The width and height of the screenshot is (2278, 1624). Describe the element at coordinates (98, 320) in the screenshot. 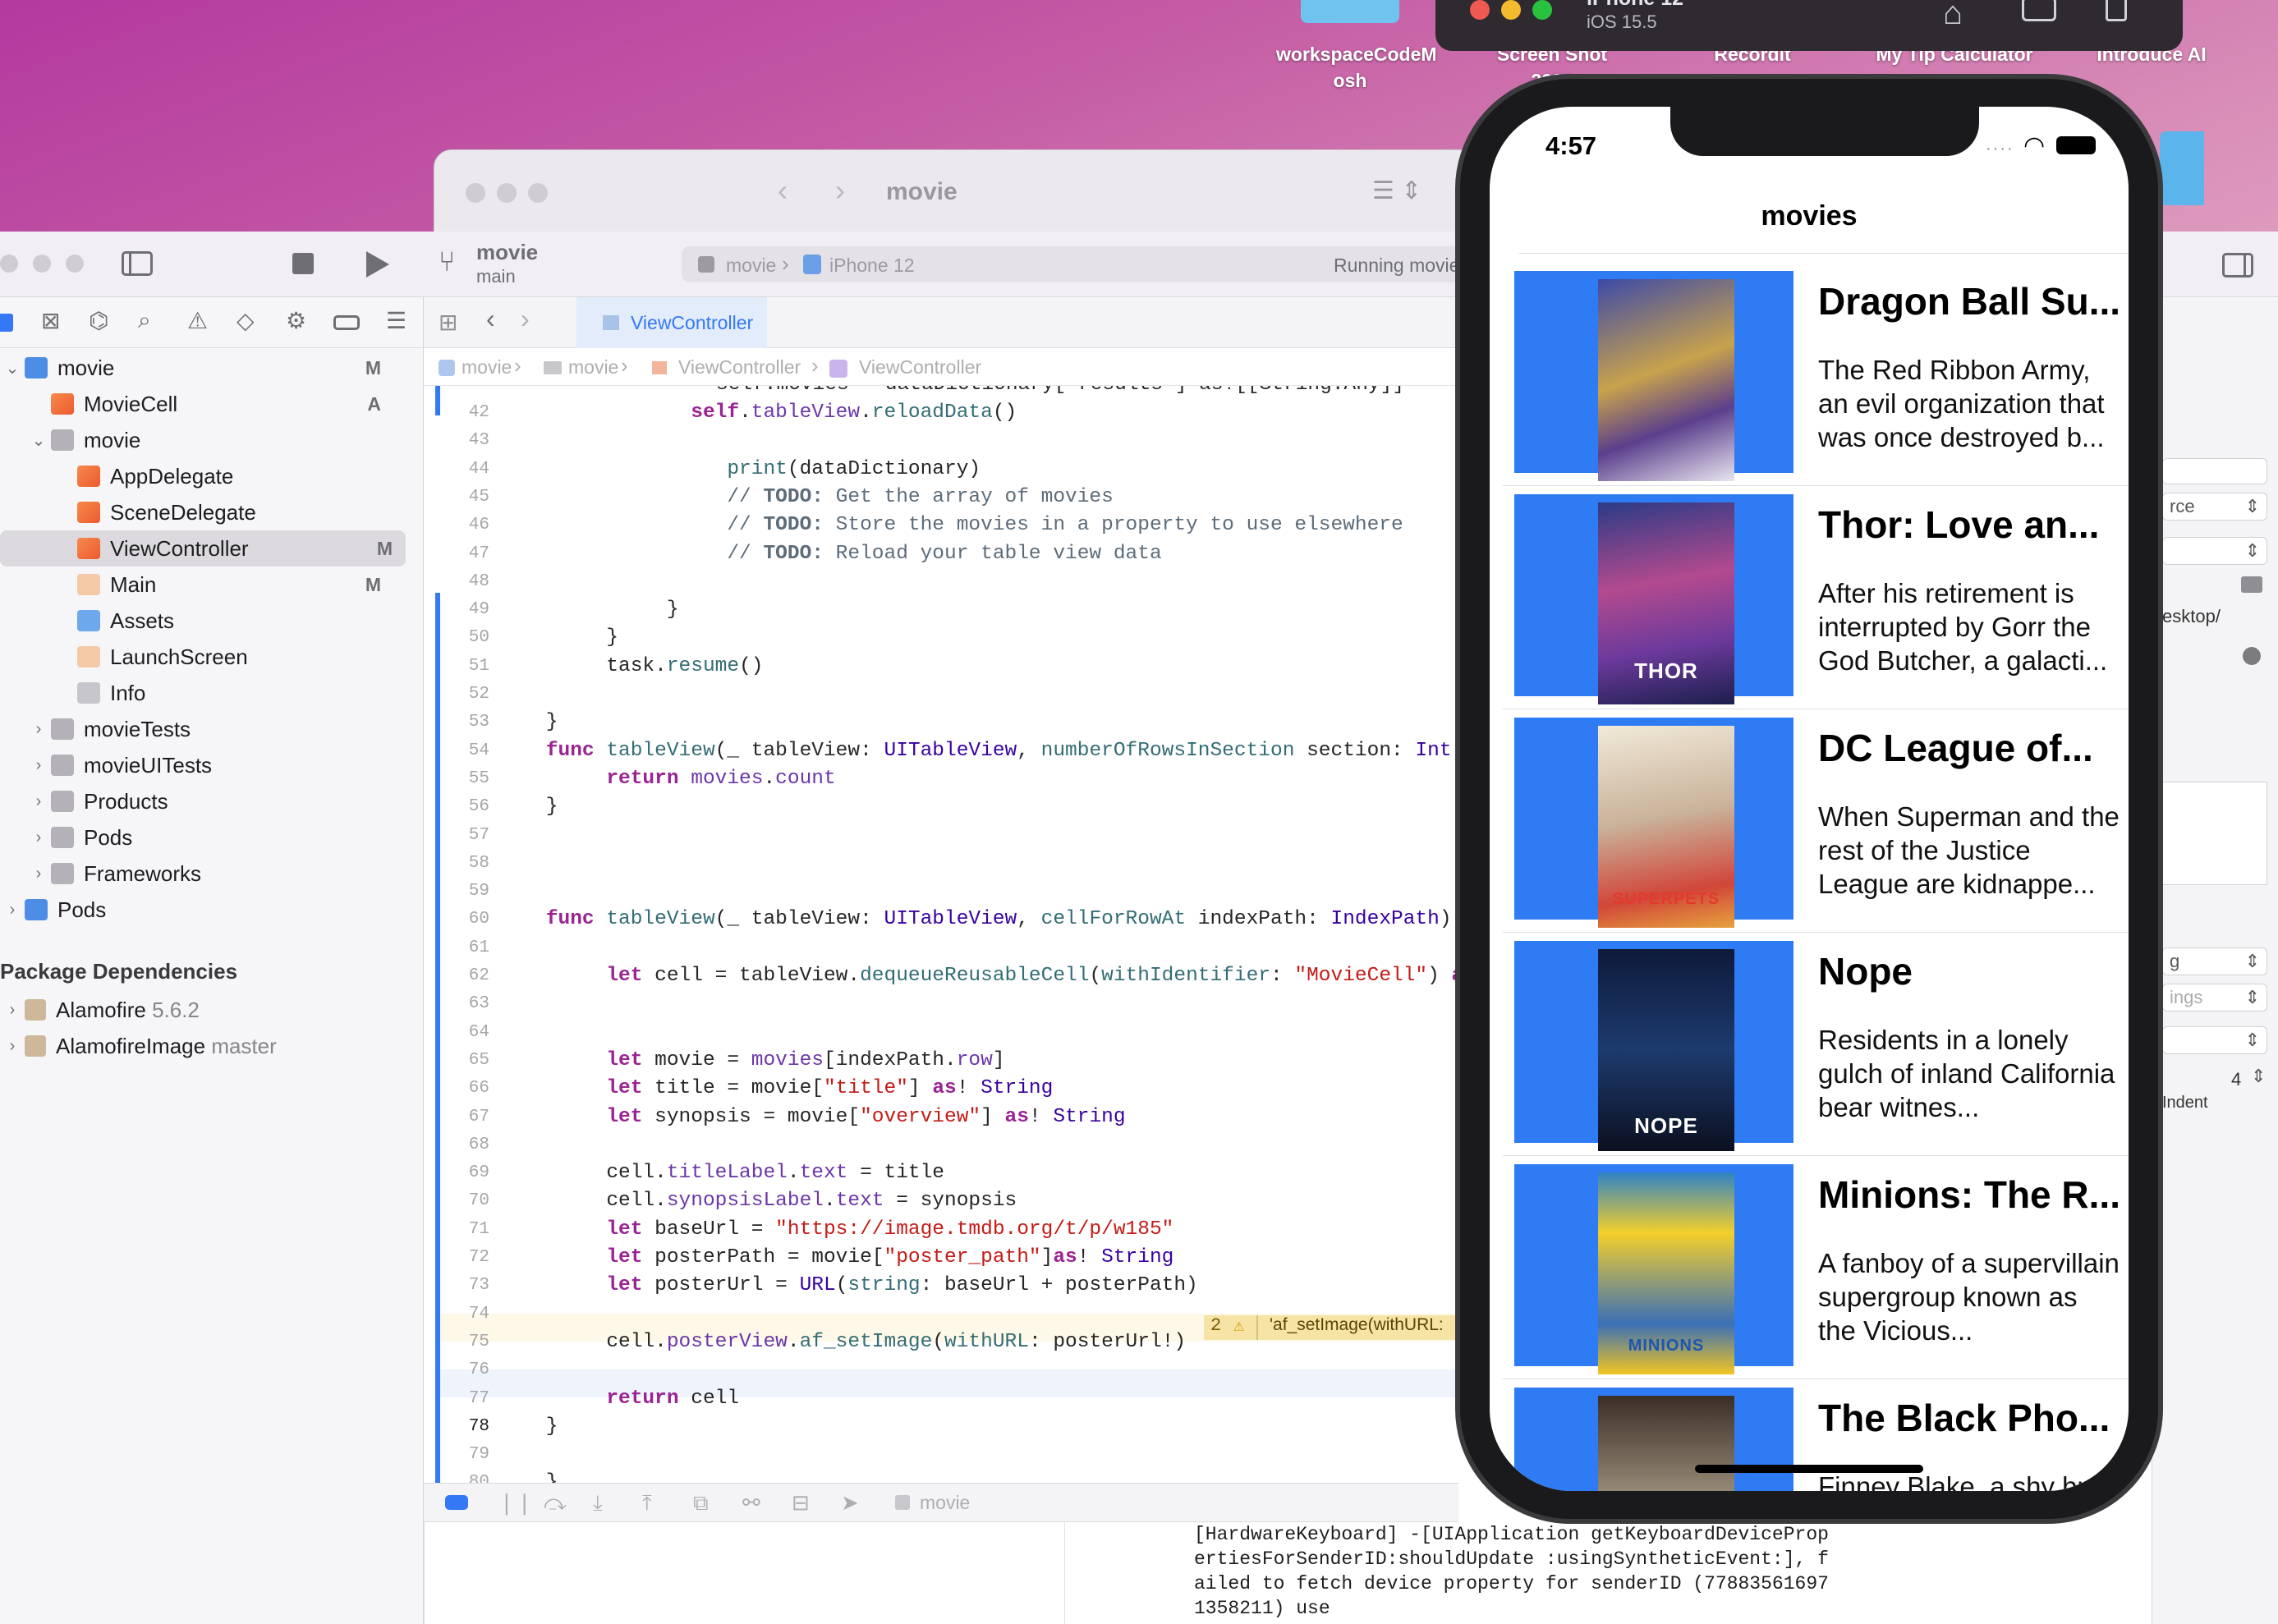

I see `symbol-navigator-icon: ⌬` at that location.